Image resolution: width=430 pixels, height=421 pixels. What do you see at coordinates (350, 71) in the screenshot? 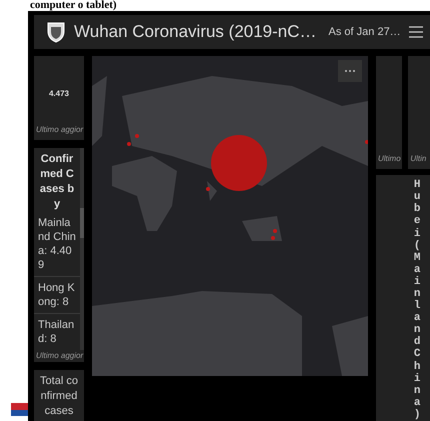
I see `more-button` at bounding box center [350, 71].